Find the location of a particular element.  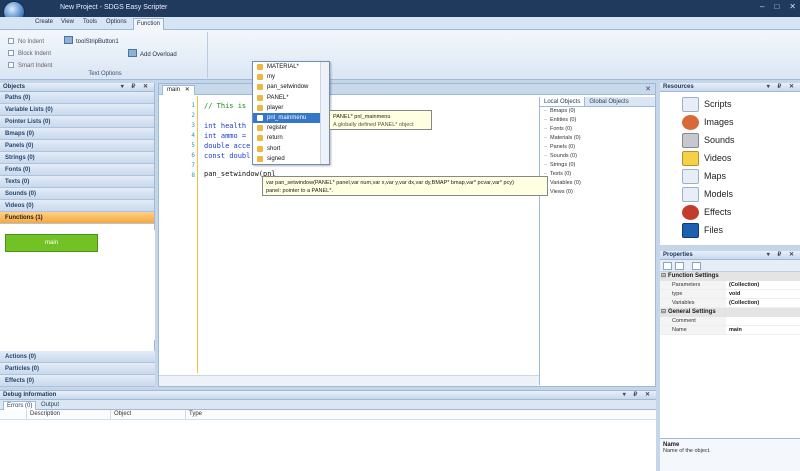

objects-item-texts: Texts (0) is located at coordinates (77, 182).